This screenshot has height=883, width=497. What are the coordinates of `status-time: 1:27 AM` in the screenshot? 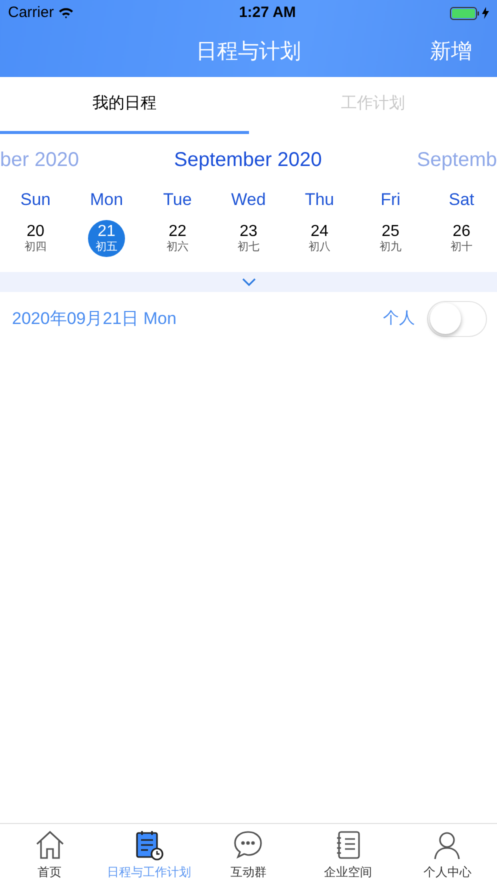 It's located at (267, 12).